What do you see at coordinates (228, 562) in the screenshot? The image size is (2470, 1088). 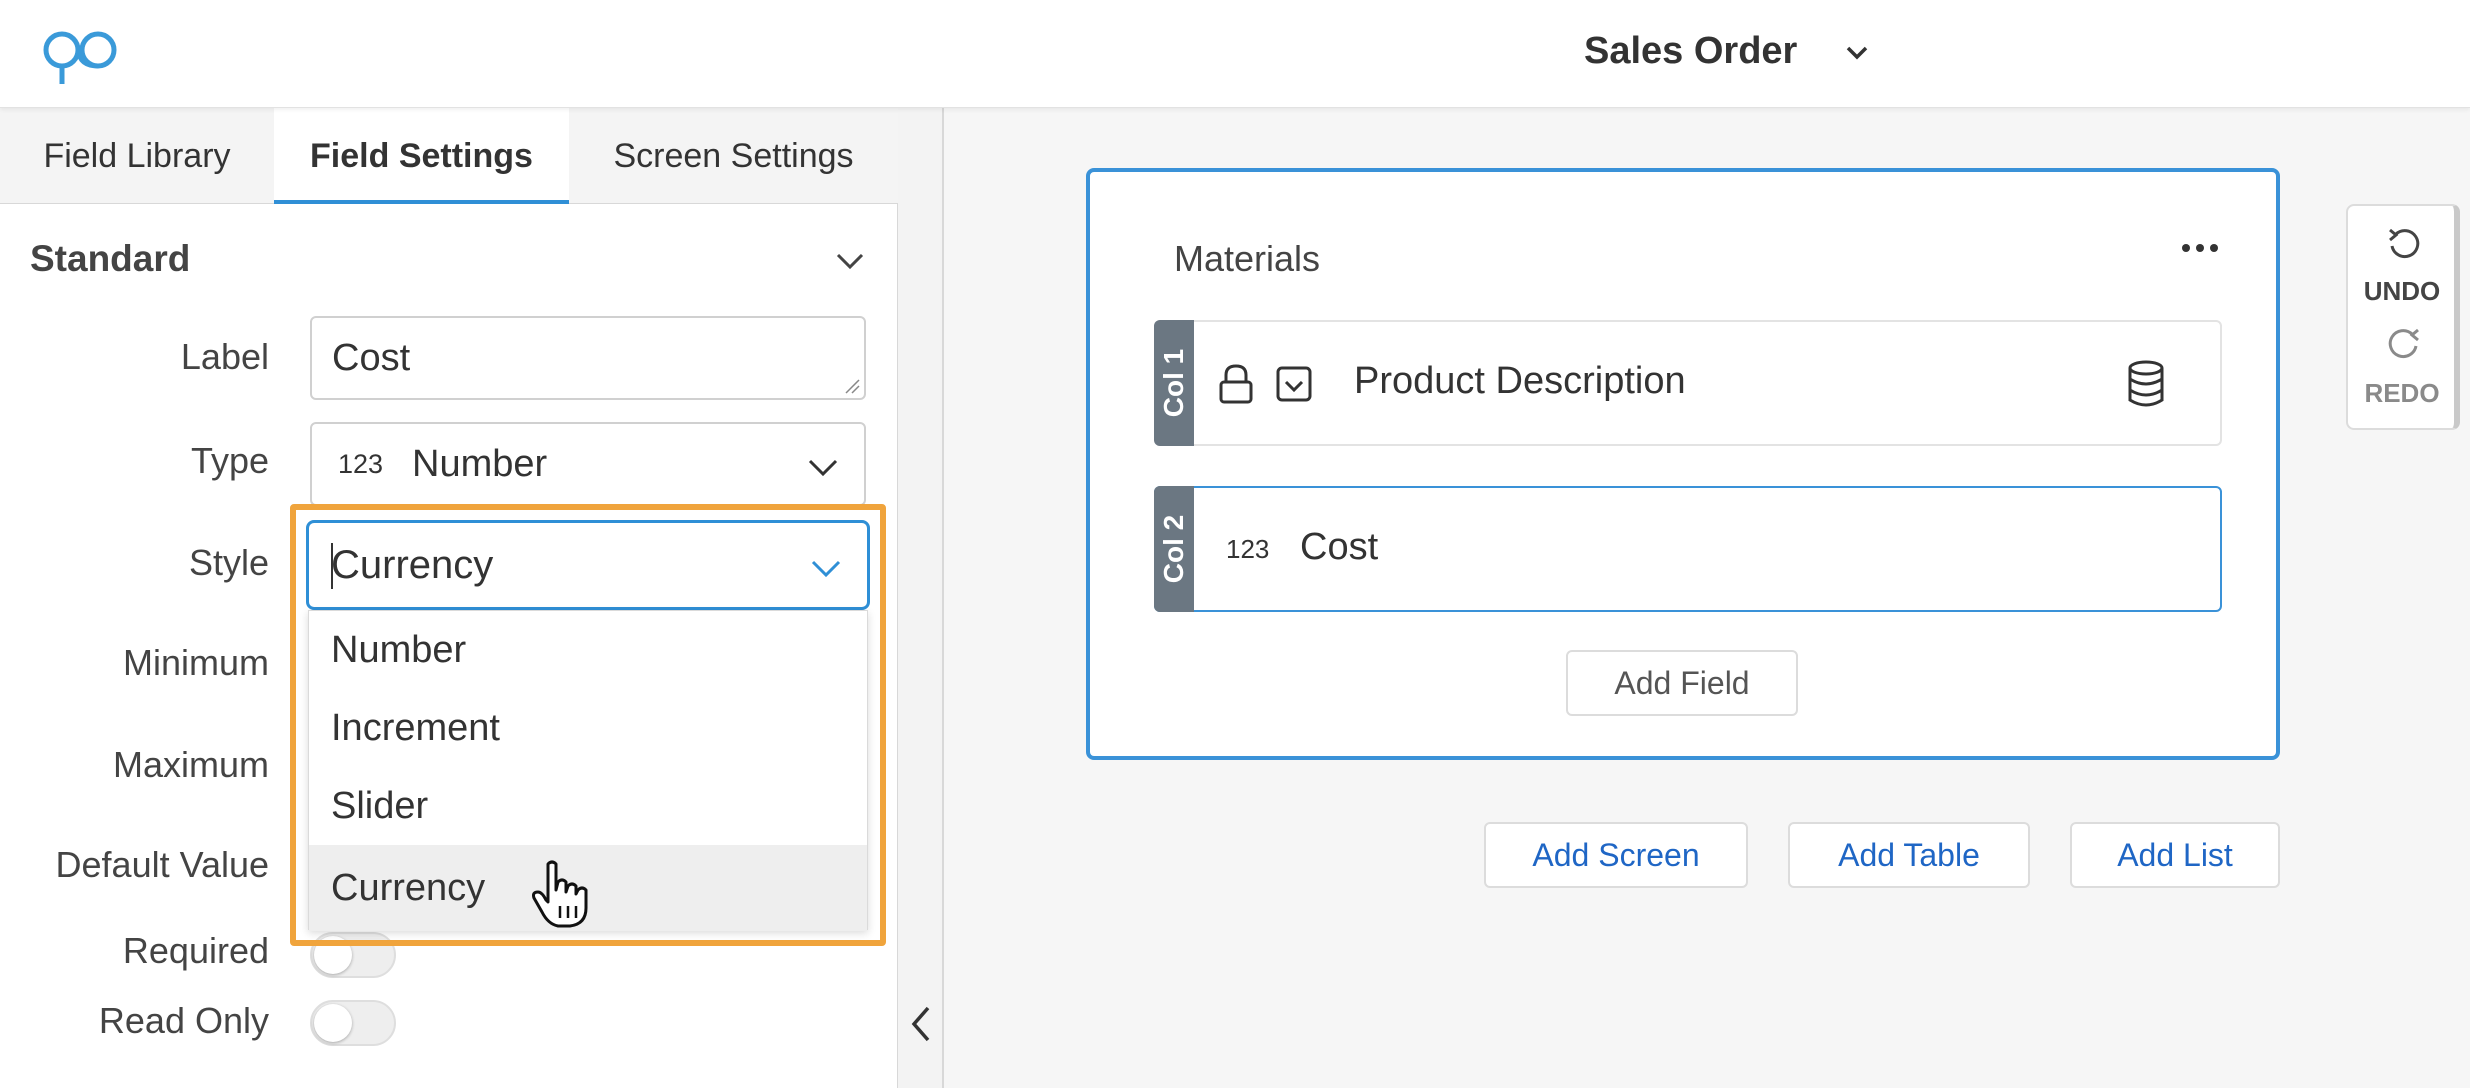 I see `style-field-label: Style` at bounding box center [228, 562].